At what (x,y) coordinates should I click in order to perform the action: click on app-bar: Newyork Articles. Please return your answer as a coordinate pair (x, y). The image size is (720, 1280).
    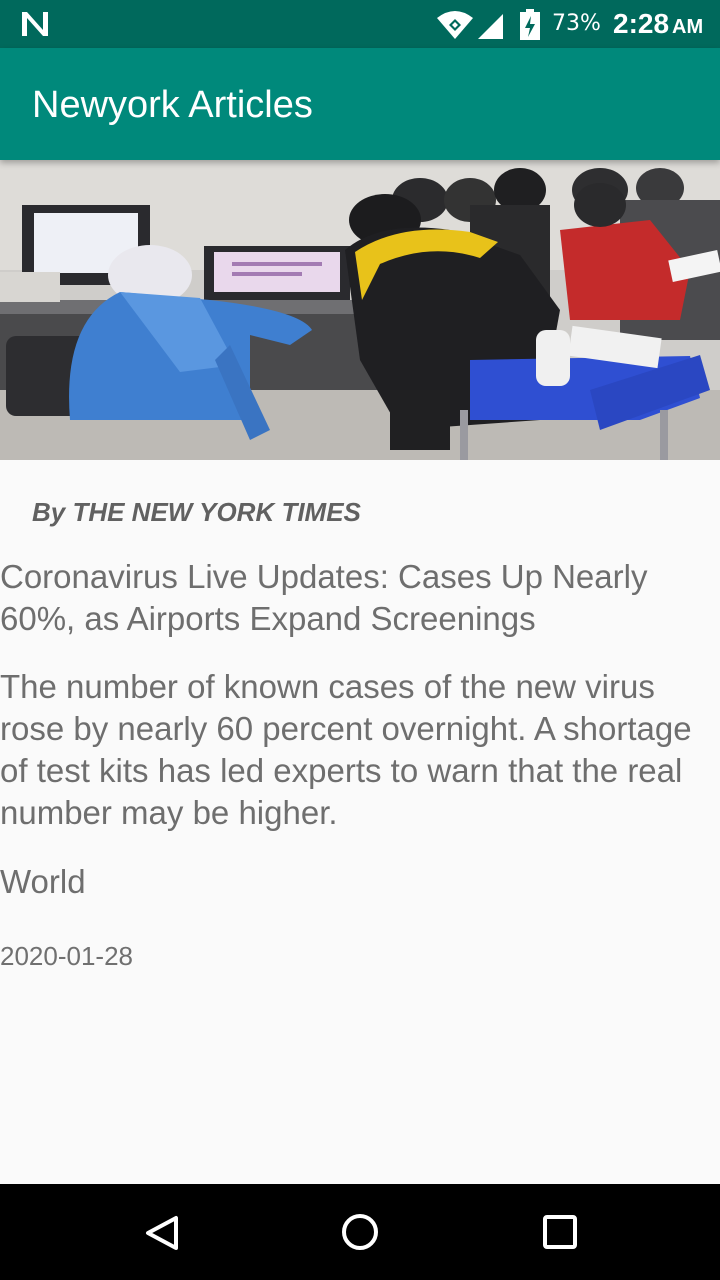
    Looking at the image, I should click on (360, 104).